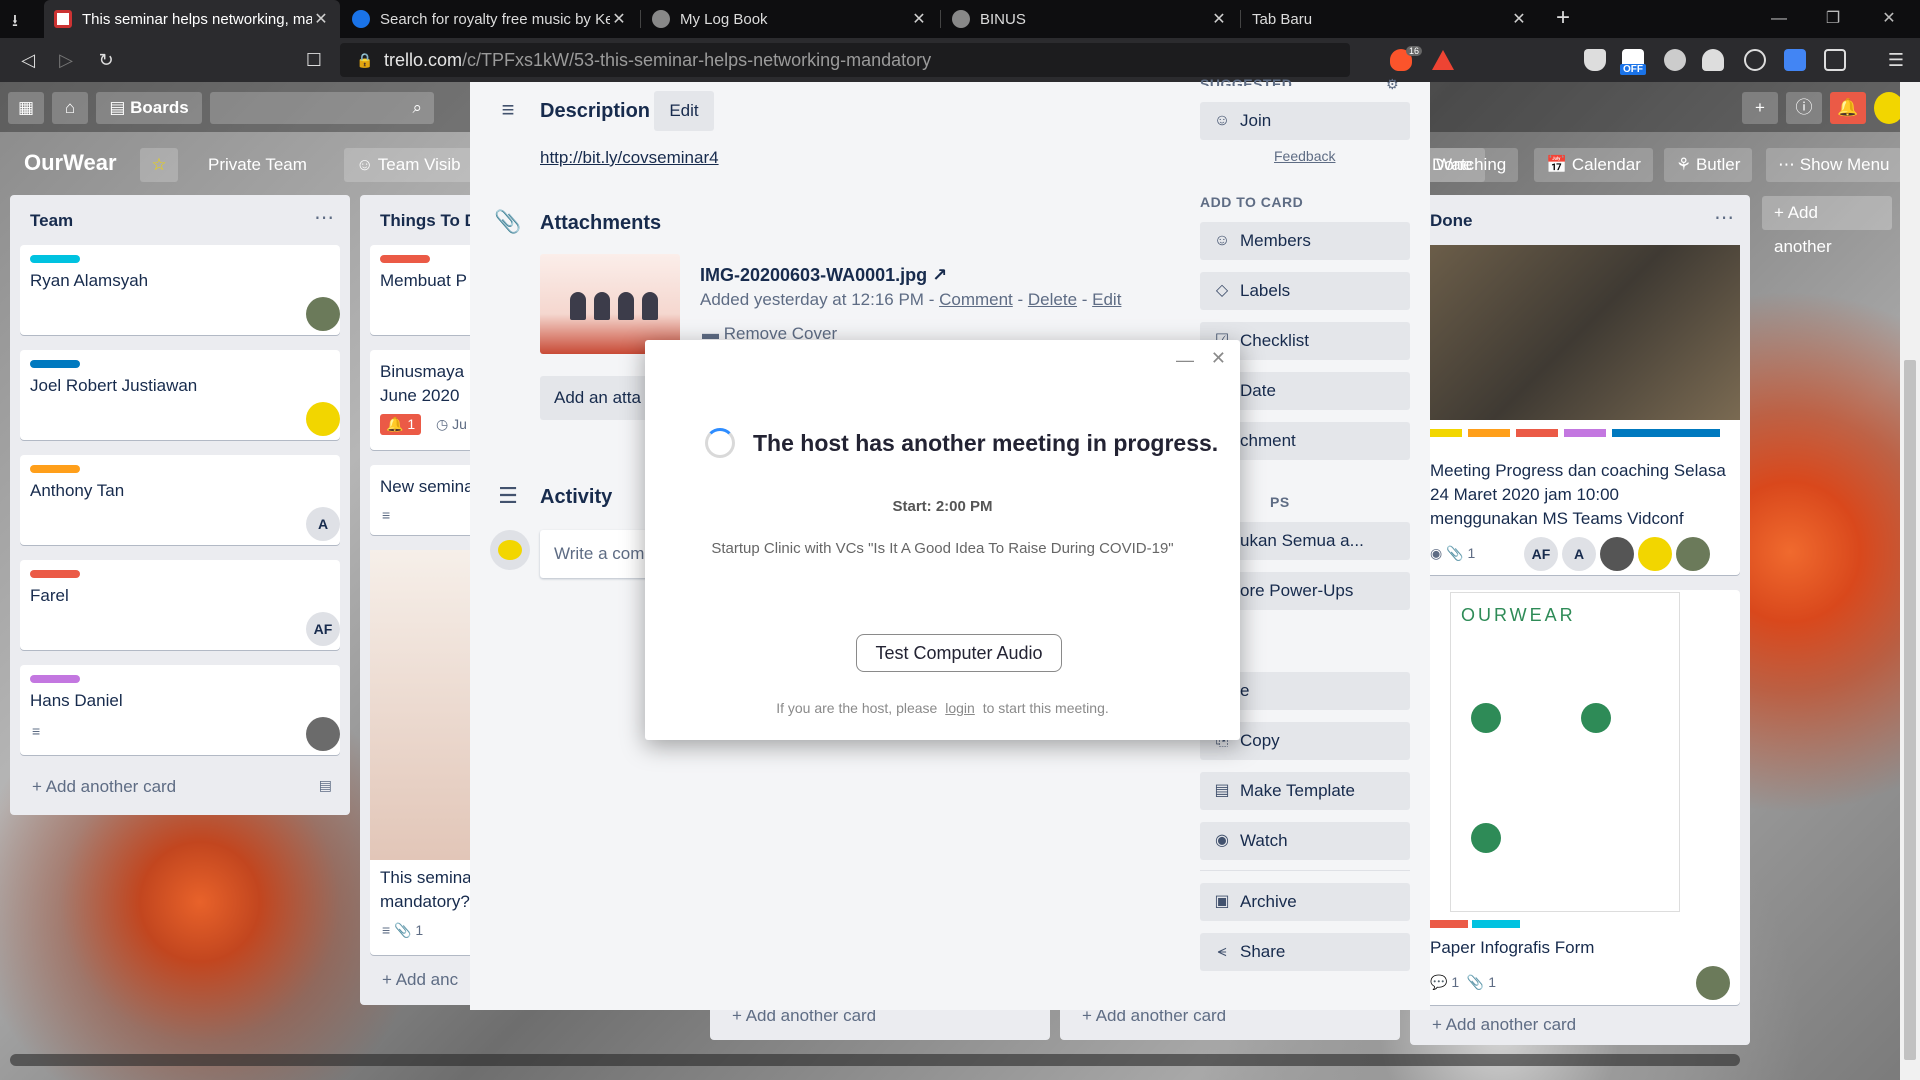 This screenshot has width=1920, height=1080. I want to click on attachment-thumbnail, so click(610, 304).